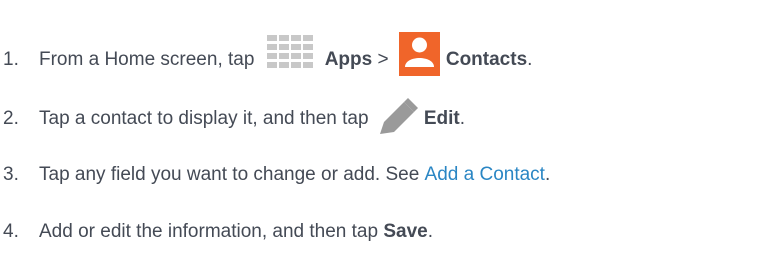  What do you see at coordinates (348, 59) in the screenshot?
I see `apps-label: Apps` at bounding box center [348, 59].